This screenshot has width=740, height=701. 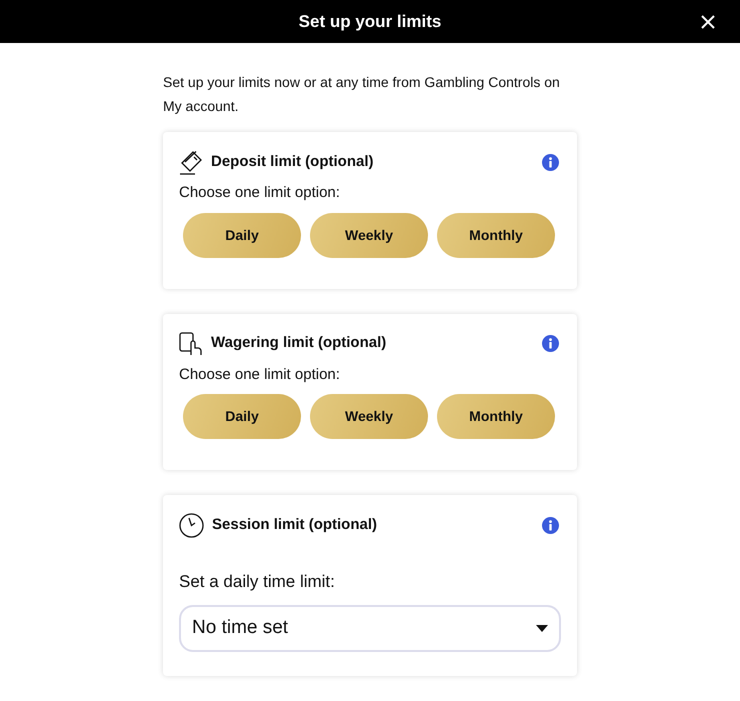 I want to click on time-limit-dropdown: No time set, so click(x=370, y=628).